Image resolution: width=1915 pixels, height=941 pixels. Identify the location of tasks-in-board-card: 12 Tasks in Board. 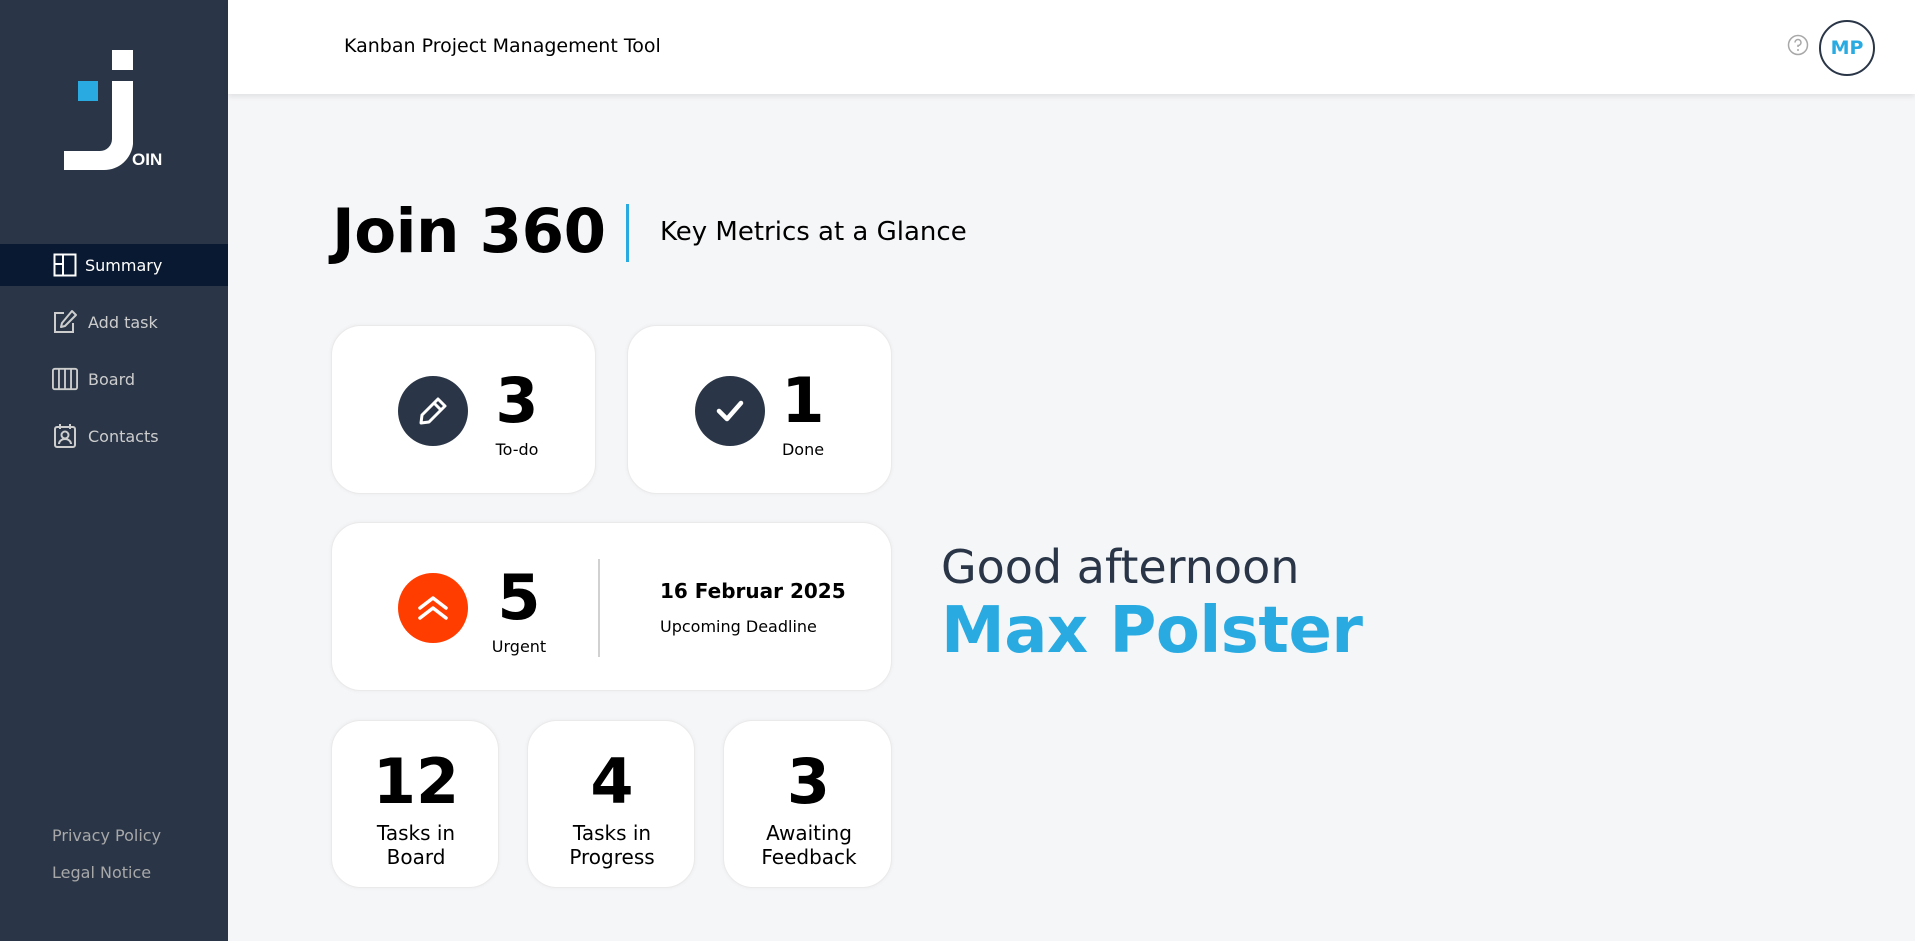
(415, 804).